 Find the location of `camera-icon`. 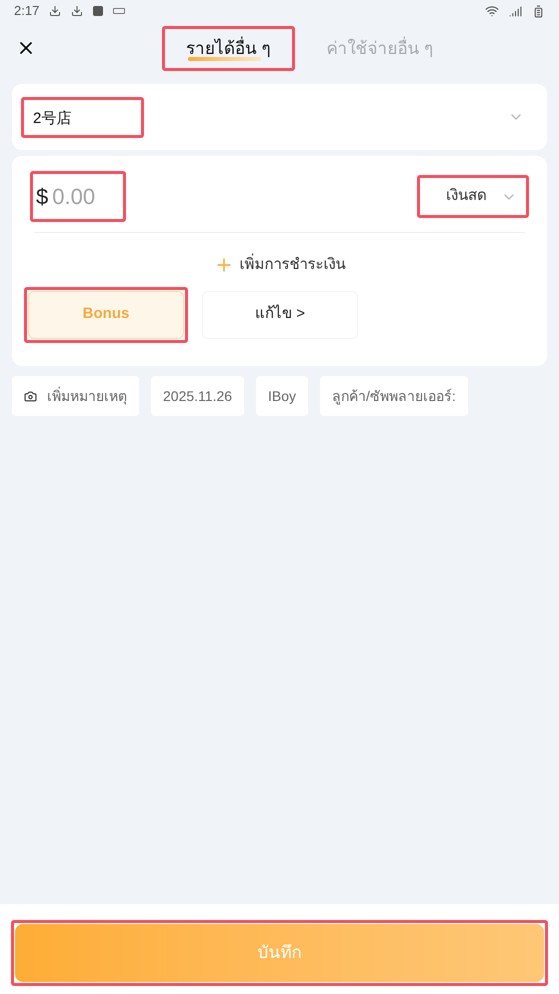

camera-icon is located at coordinates (30, 396).